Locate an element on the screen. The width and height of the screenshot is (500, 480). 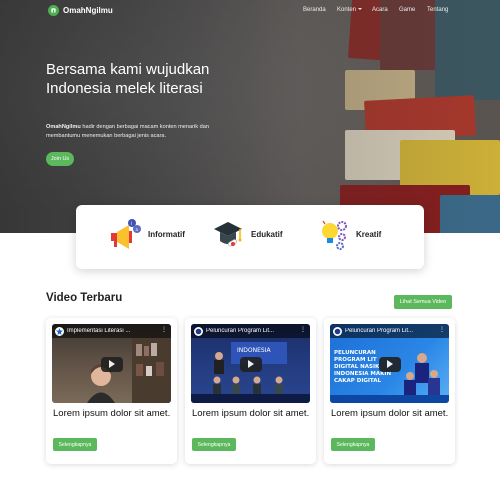
lightbulb-gears-icon is located at coordinates (333, 234).